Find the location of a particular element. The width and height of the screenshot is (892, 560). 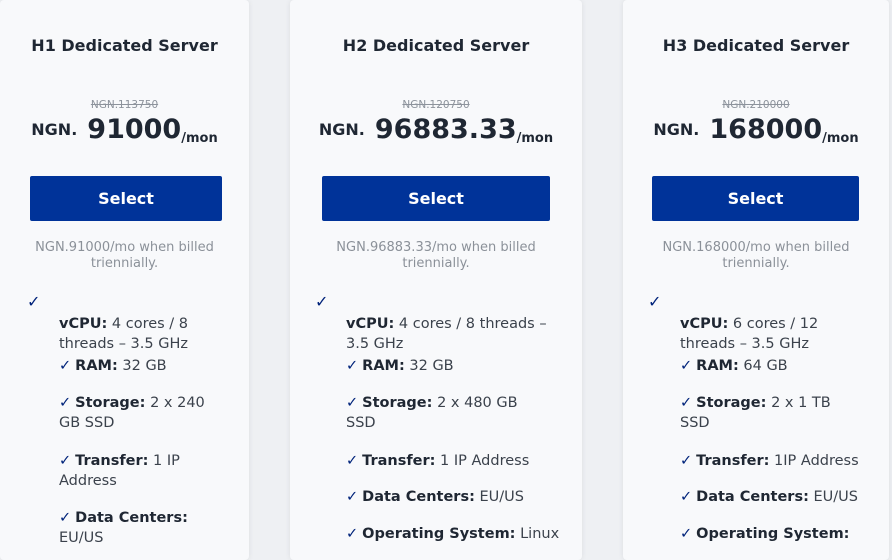

plan-title: H3 Dedicated Server is located at coordinates (756, 45).